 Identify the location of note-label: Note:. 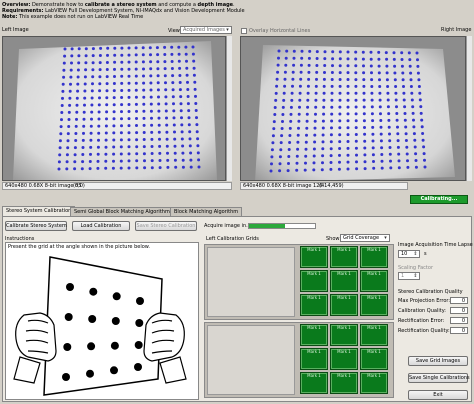
(10, 17).